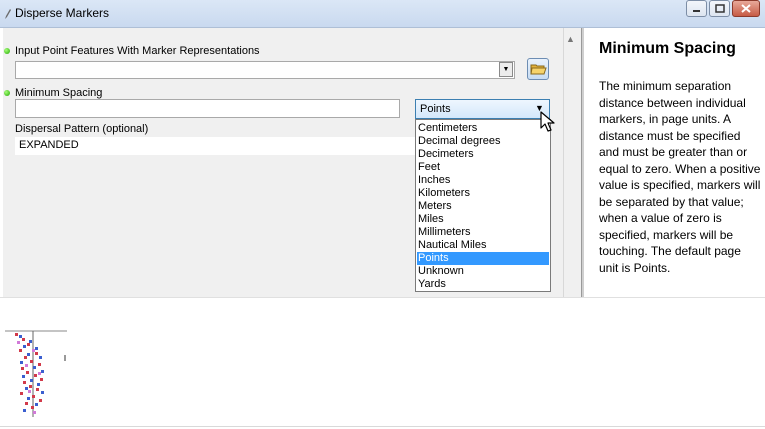  What do you see at coordinates (696, 8) in the screenshot?
I see `minimize-button` at bounding box center [696, 8].